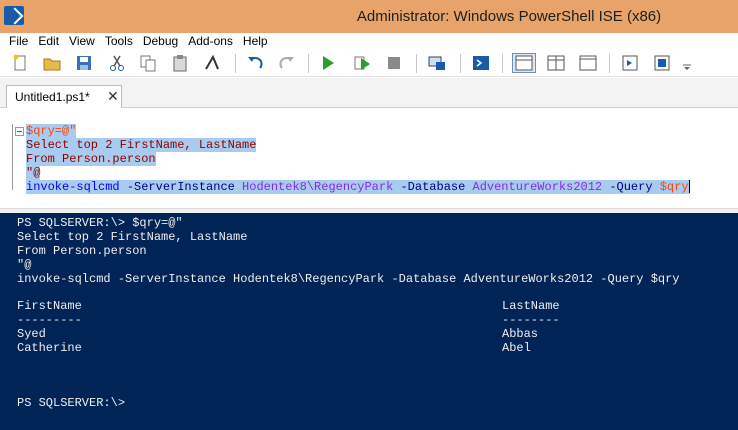  I want to click on token: AdventureWorks2012, so click(537, 187).